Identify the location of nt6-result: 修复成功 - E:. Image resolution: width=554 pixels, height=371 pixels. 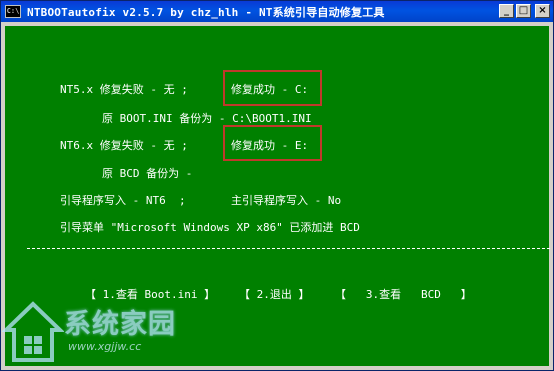
(270, 145).